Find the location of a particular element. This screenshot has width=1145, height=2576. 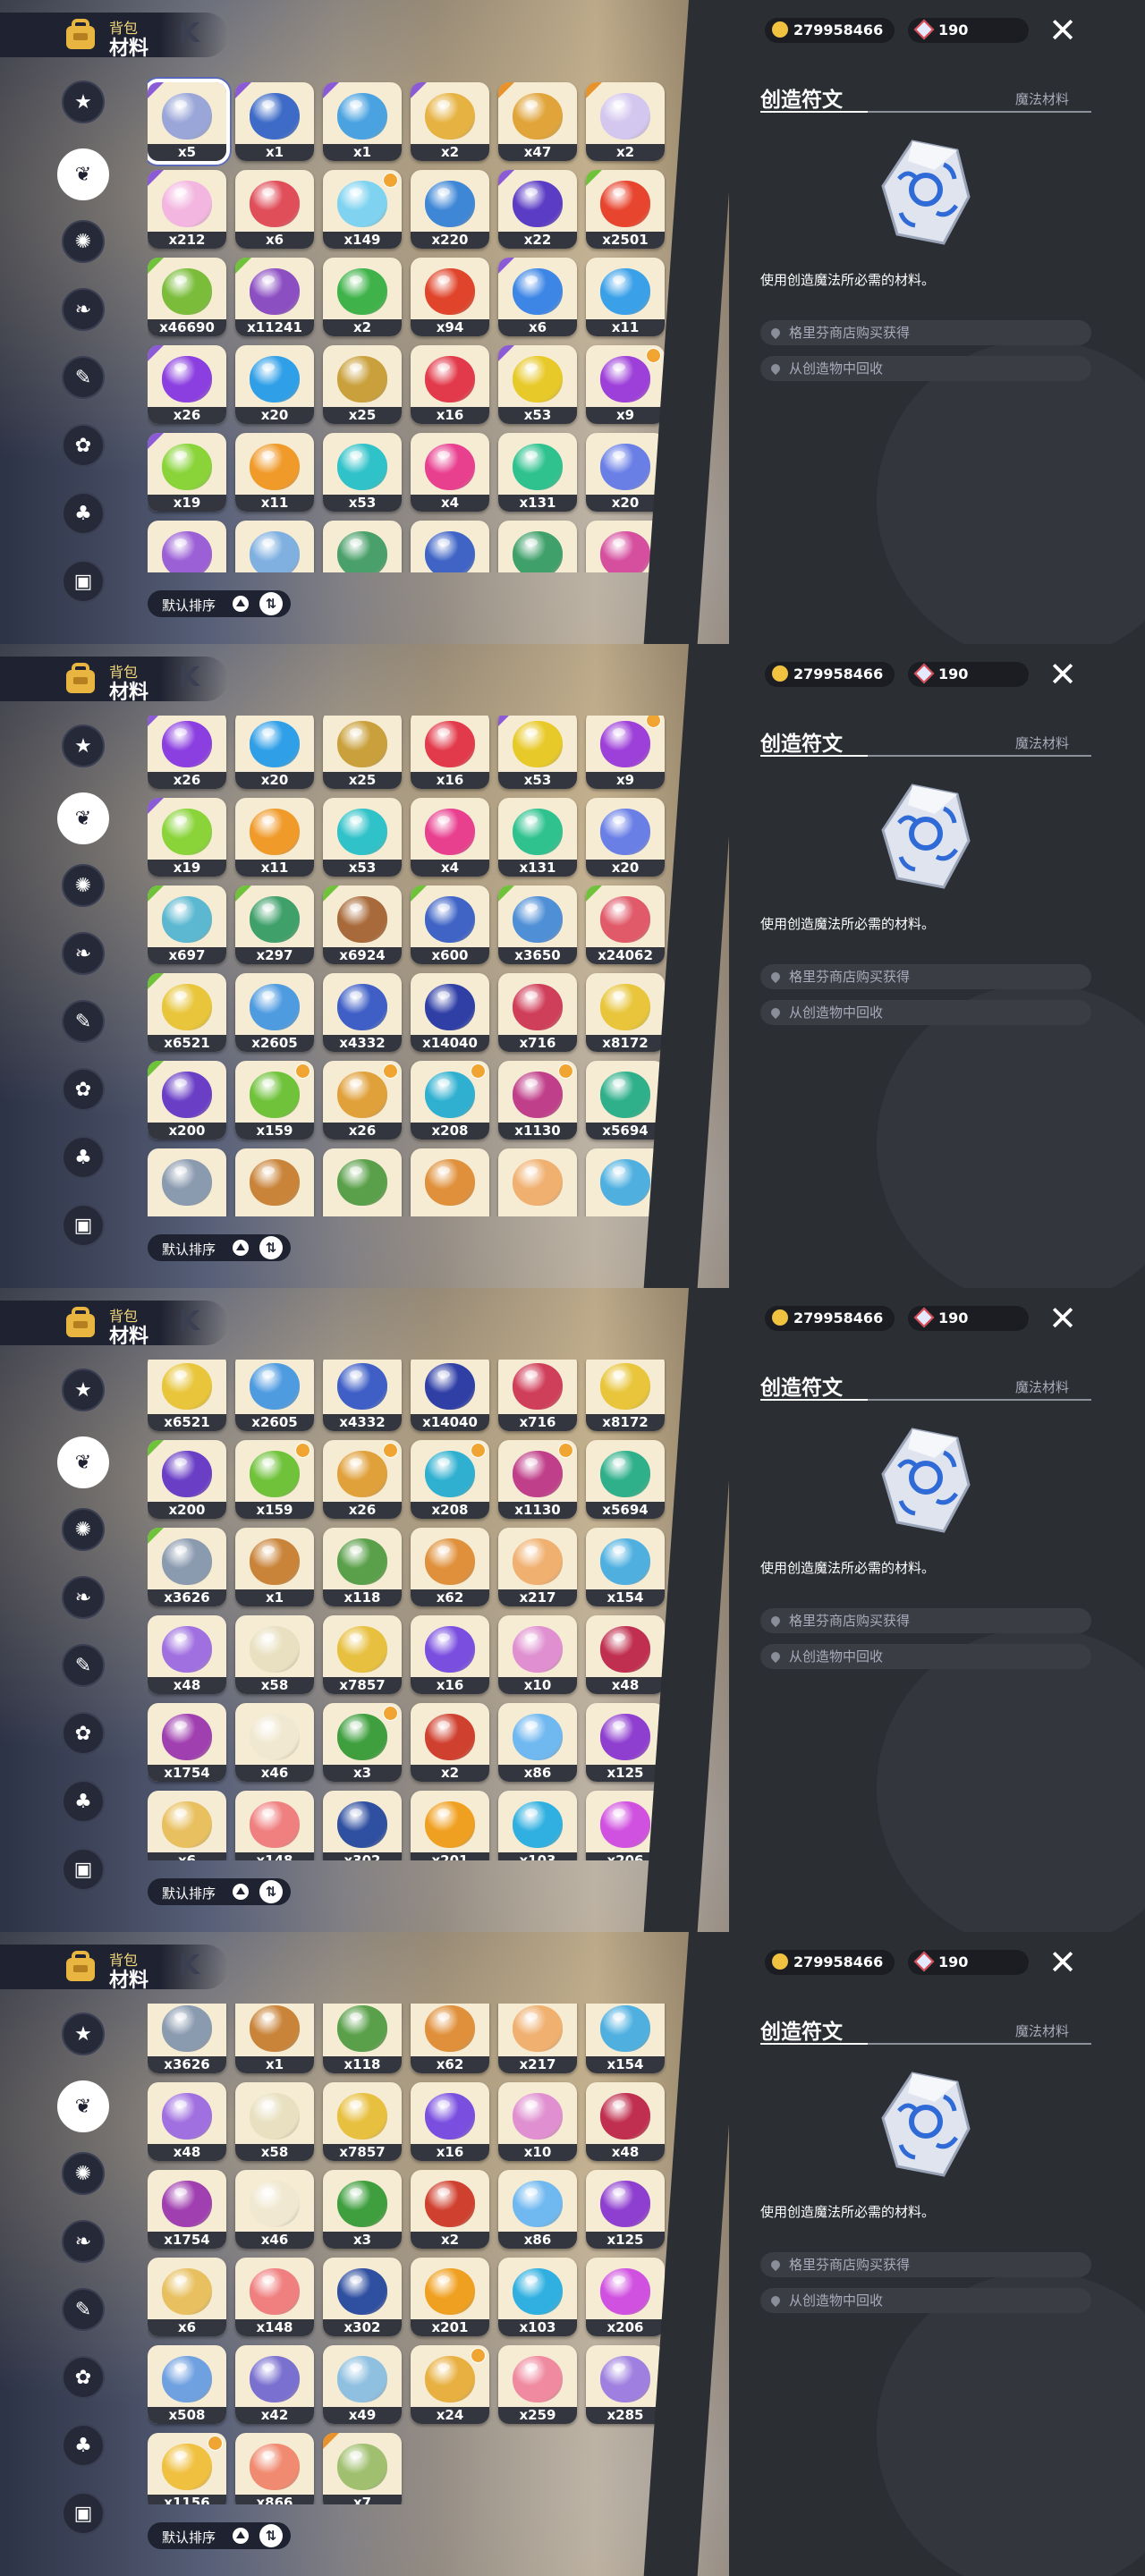

inventory-item: x206 is located at coordinates (625, 2297).